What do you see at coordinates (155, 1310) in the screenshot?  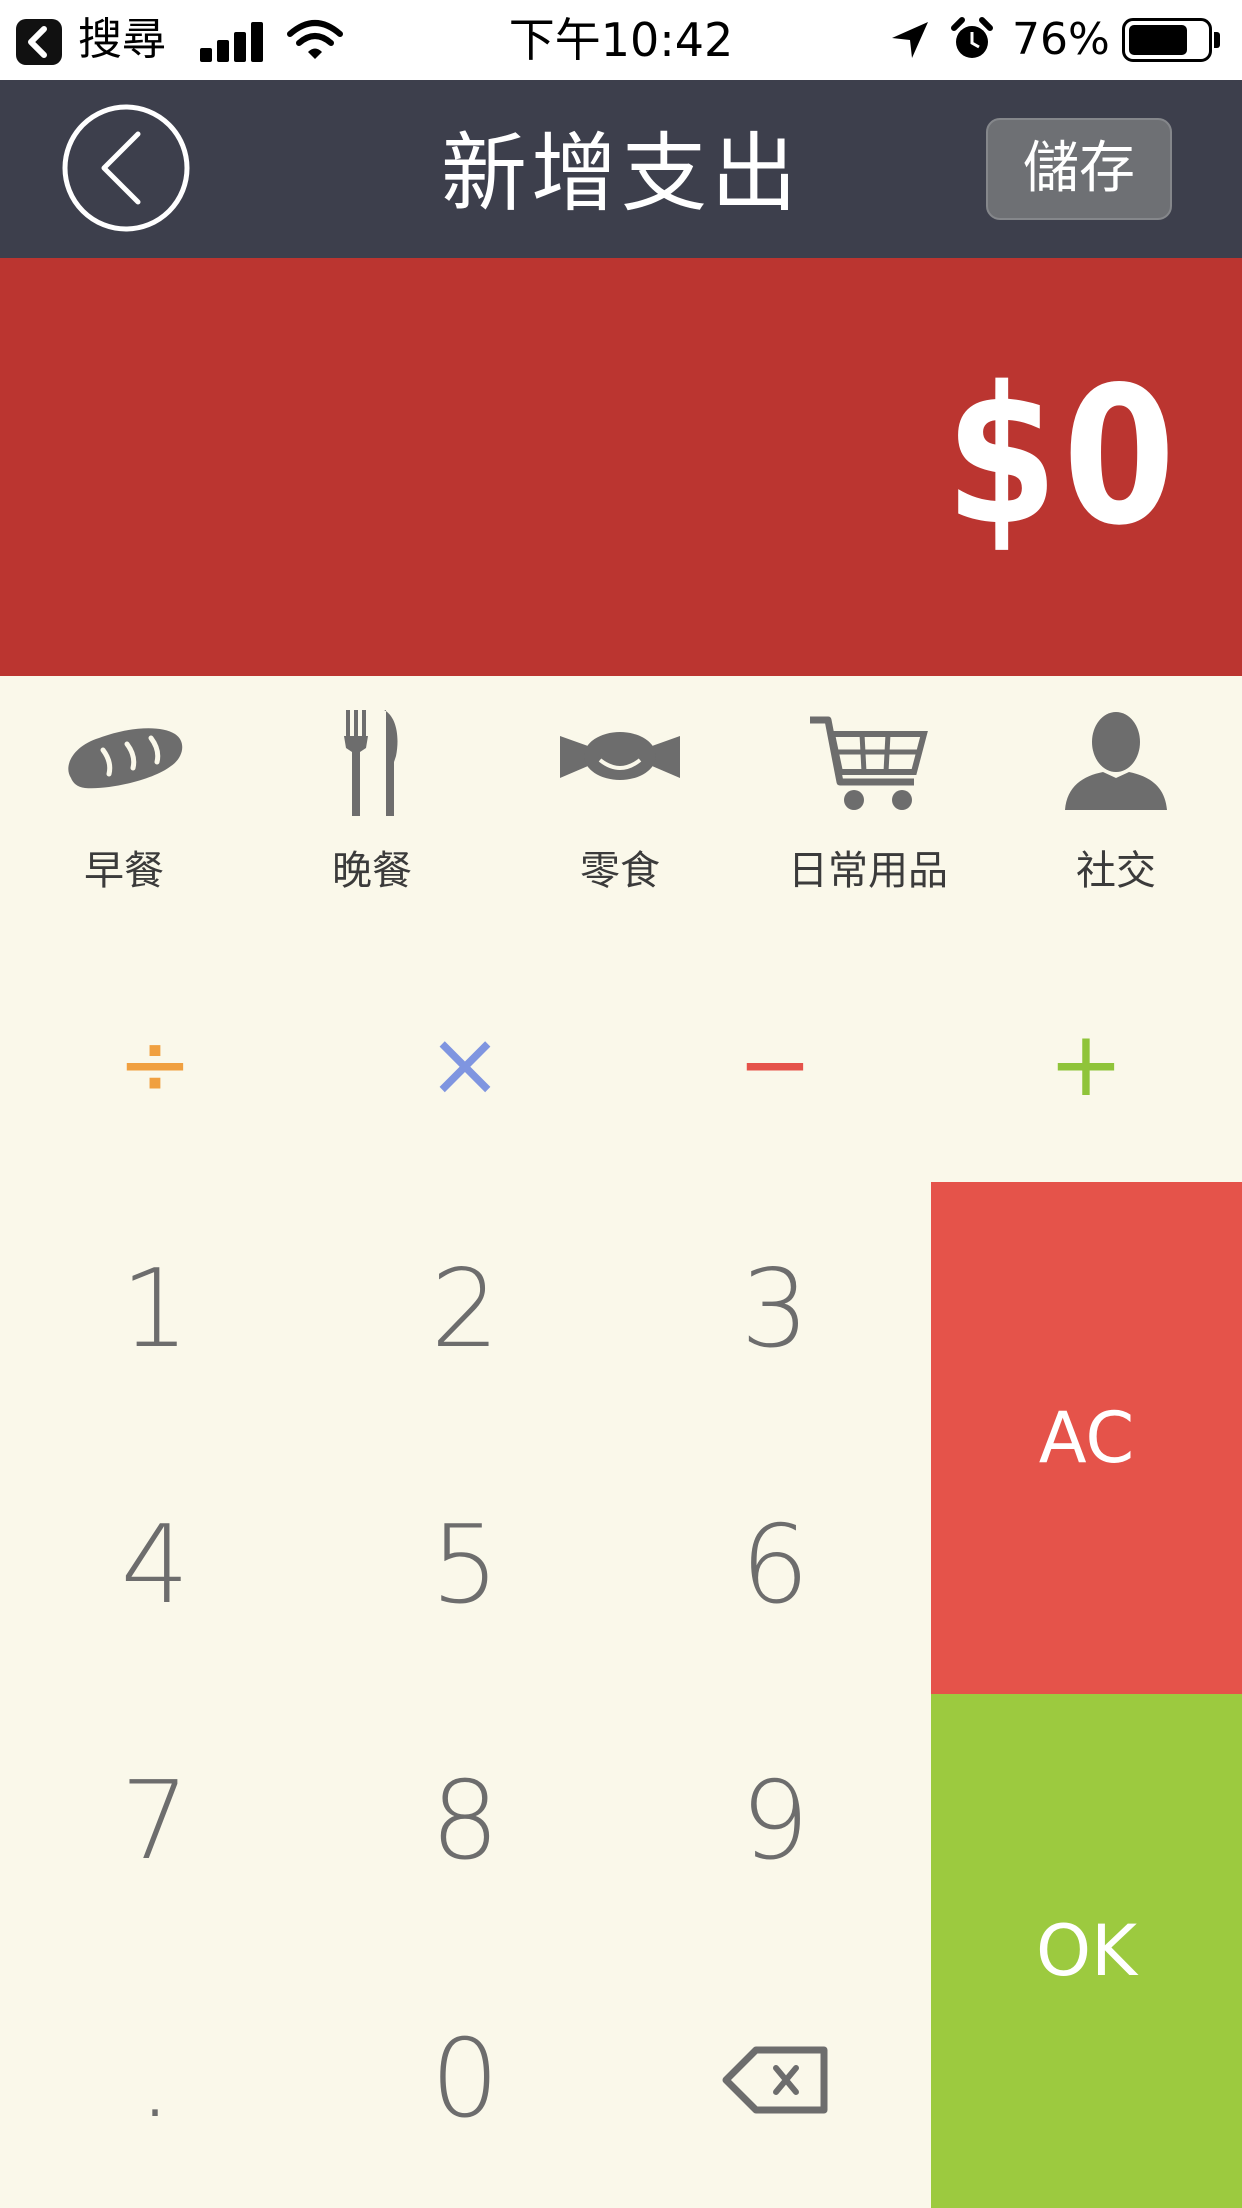 I see `key-1: 1` at bounding box center [155, 1310].